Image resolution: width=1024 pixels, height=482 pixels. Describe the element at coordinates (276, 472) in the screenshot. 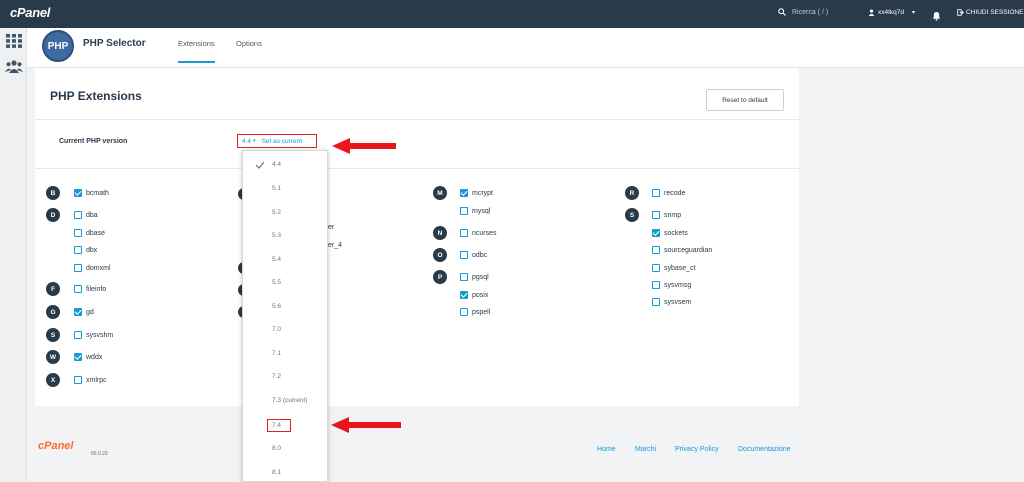

I see `version-option-8-1: 8.1` at that location.